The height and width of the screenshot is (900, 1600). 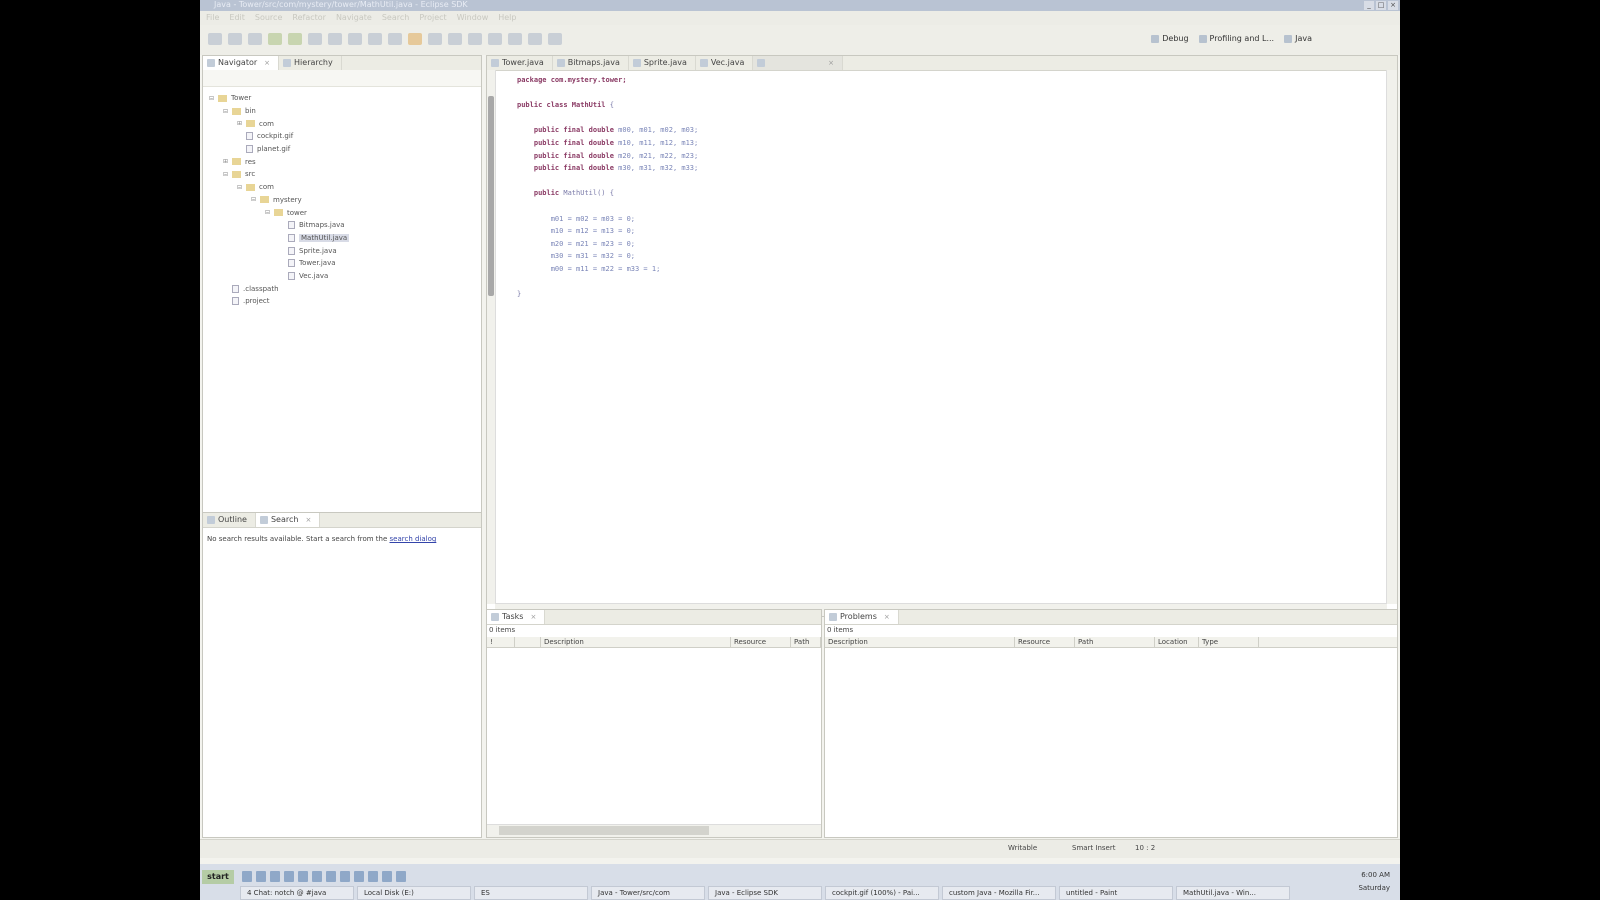 I want to click on menu-project: Project, so click(x=432, y=18).